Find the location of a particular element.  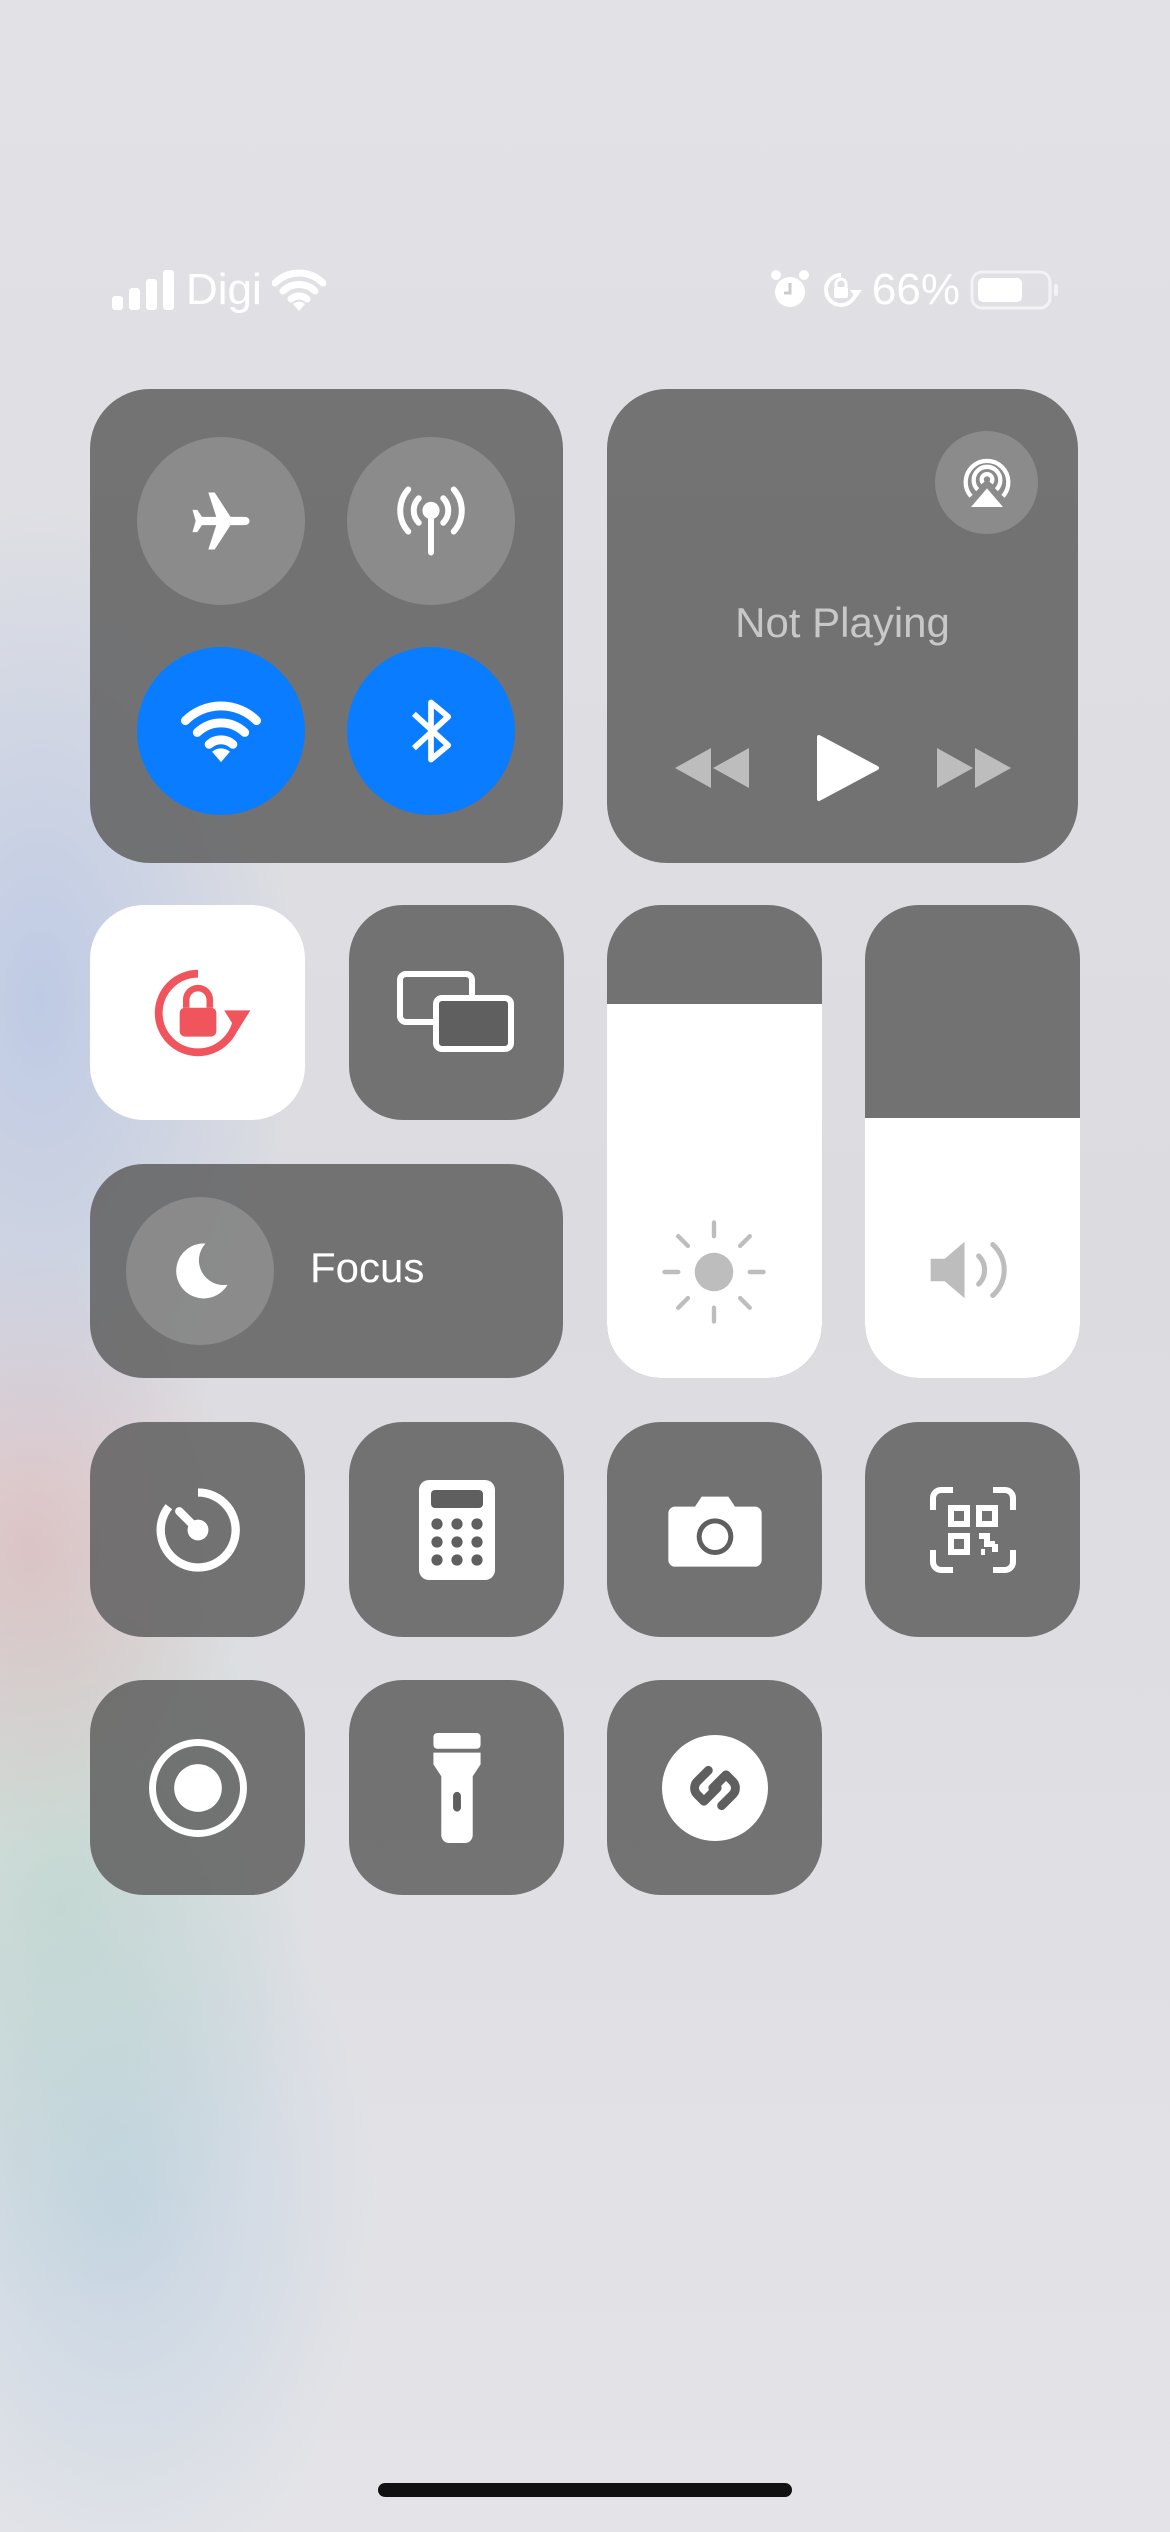

alarm-icon is located at coordinates (789, 288).